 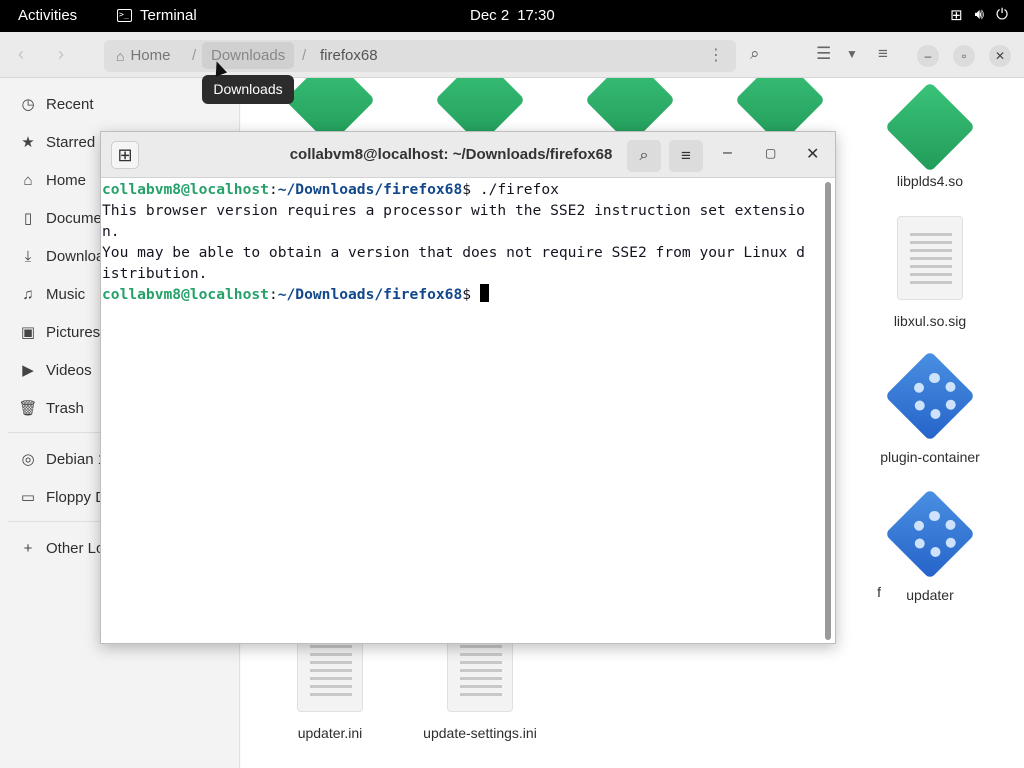 What do you see at coordinates (930, 321) in the screenshot?
I see `file-label: libxul.so.sig` at bounding box center [930, 321].